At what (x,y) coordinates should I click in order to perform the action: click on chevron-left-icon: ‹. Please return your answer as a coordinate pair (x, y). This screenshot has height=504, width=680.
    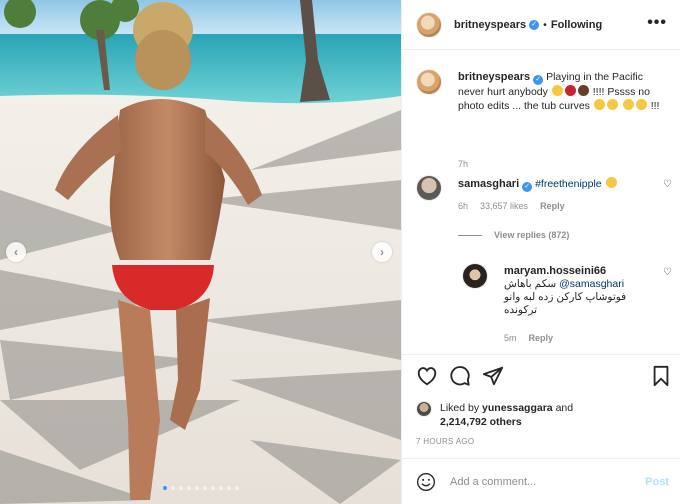
    Looking at the image, I should click on (16, 252).